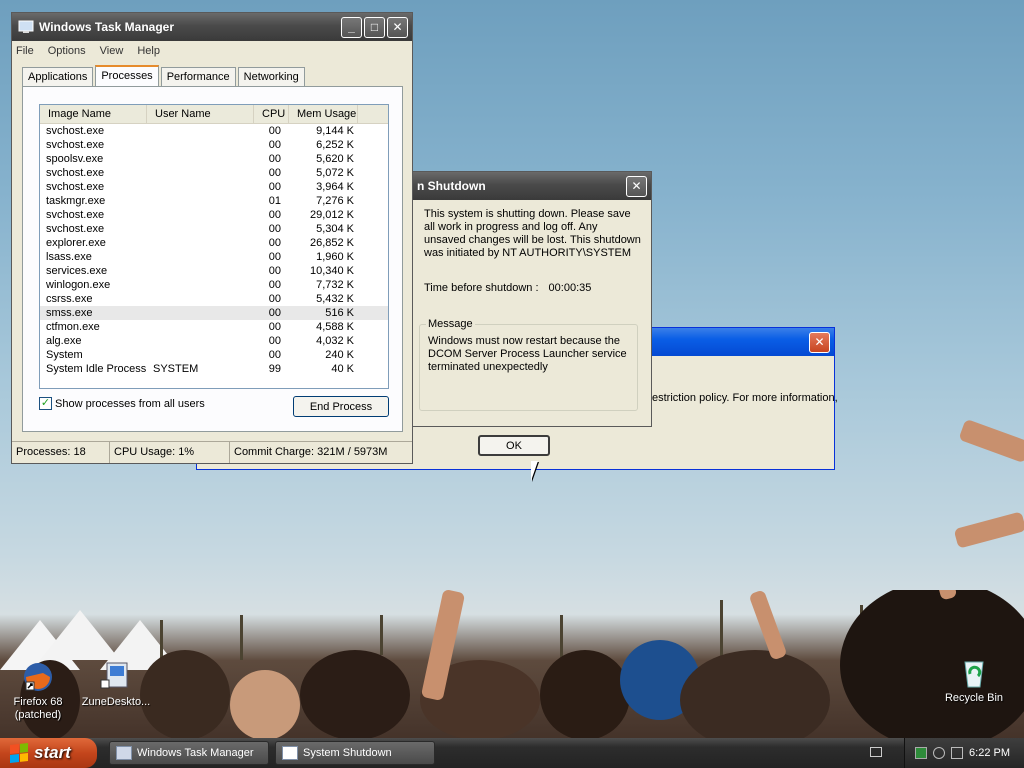 This screenshot has height=768, width=1024. I want to click on volume-icon, so click(939, 753).